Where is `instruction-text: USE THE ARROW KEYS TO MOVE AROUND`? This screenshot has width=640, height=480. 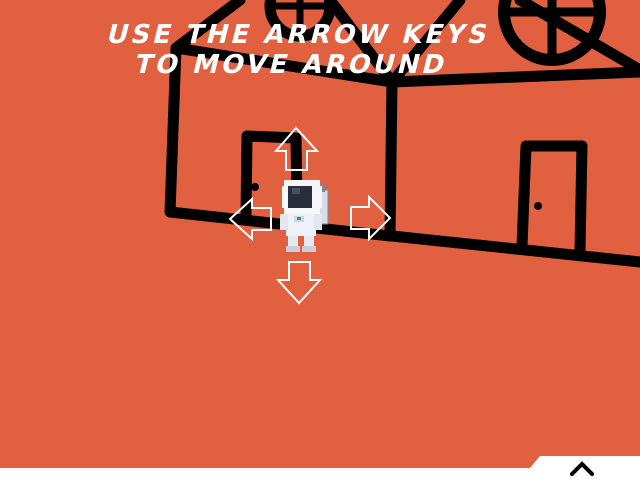
instruction-text: USE THE ARROW KEYS TO MOVE AROUND is located at coordinates (298, 50).